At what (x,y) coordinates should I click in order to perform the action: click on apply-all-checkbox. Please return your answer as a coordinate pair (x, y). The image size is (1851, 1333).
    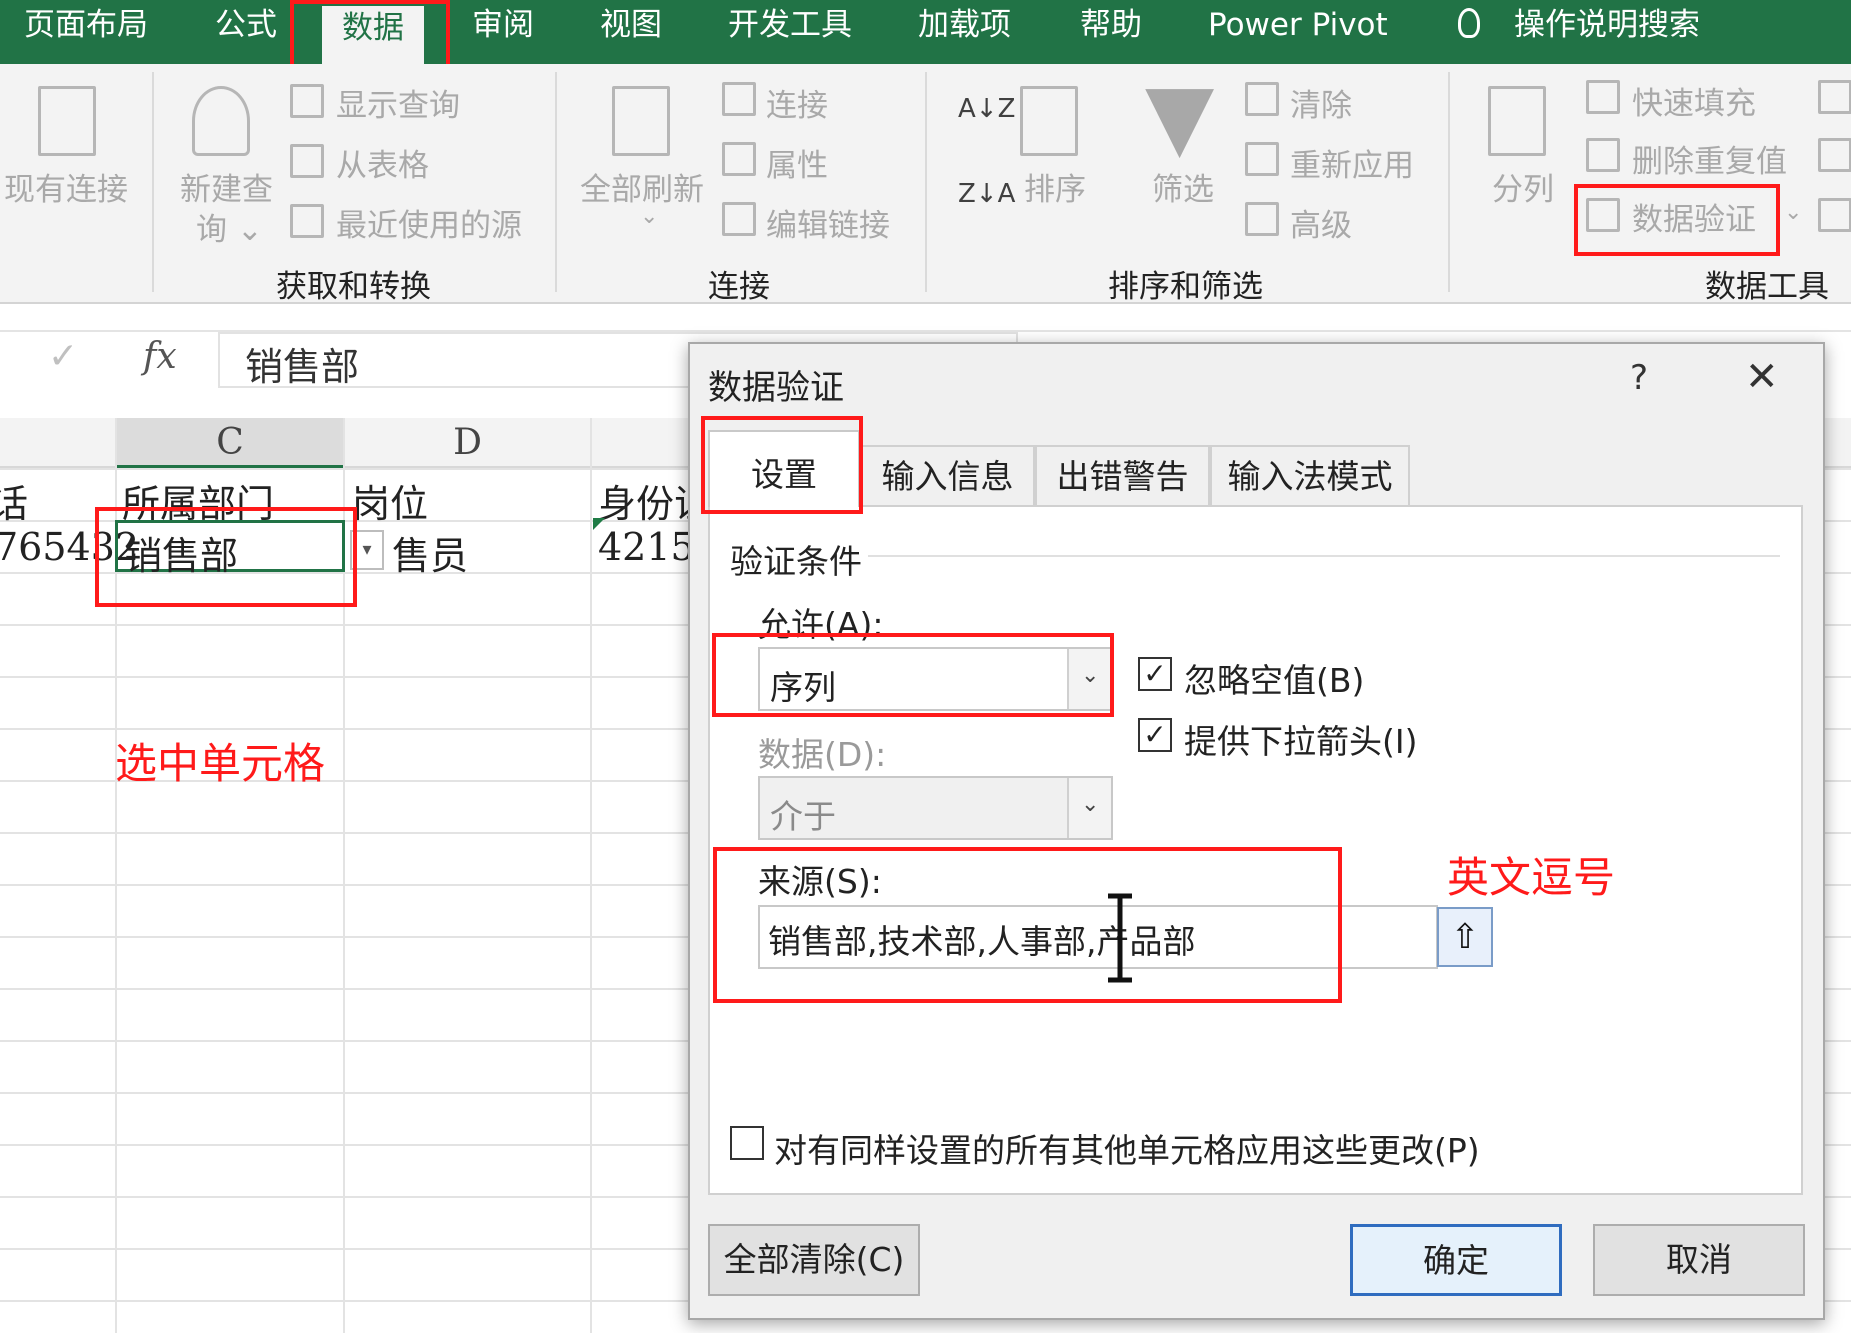
    Looking at the image, I should click on (747, 1143).